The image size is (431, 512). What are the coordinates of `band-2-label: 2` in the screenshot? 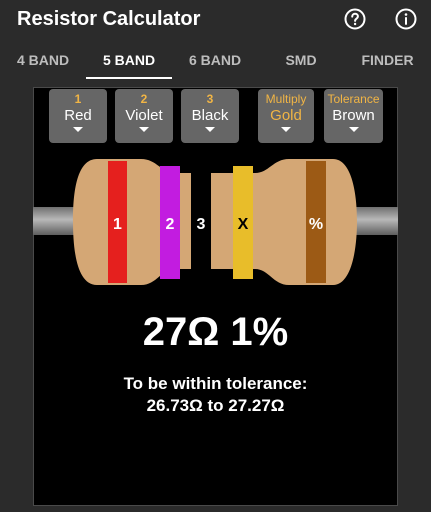 It's located at (170, 224).